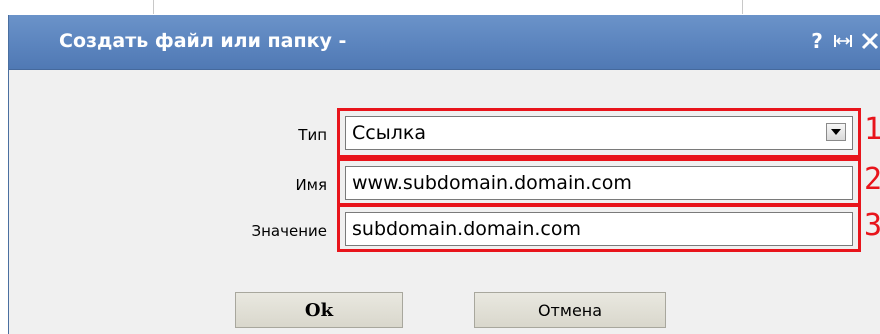 This screenshot has width=880, height=334. I want to click on resize-icon, so click(843, 41).